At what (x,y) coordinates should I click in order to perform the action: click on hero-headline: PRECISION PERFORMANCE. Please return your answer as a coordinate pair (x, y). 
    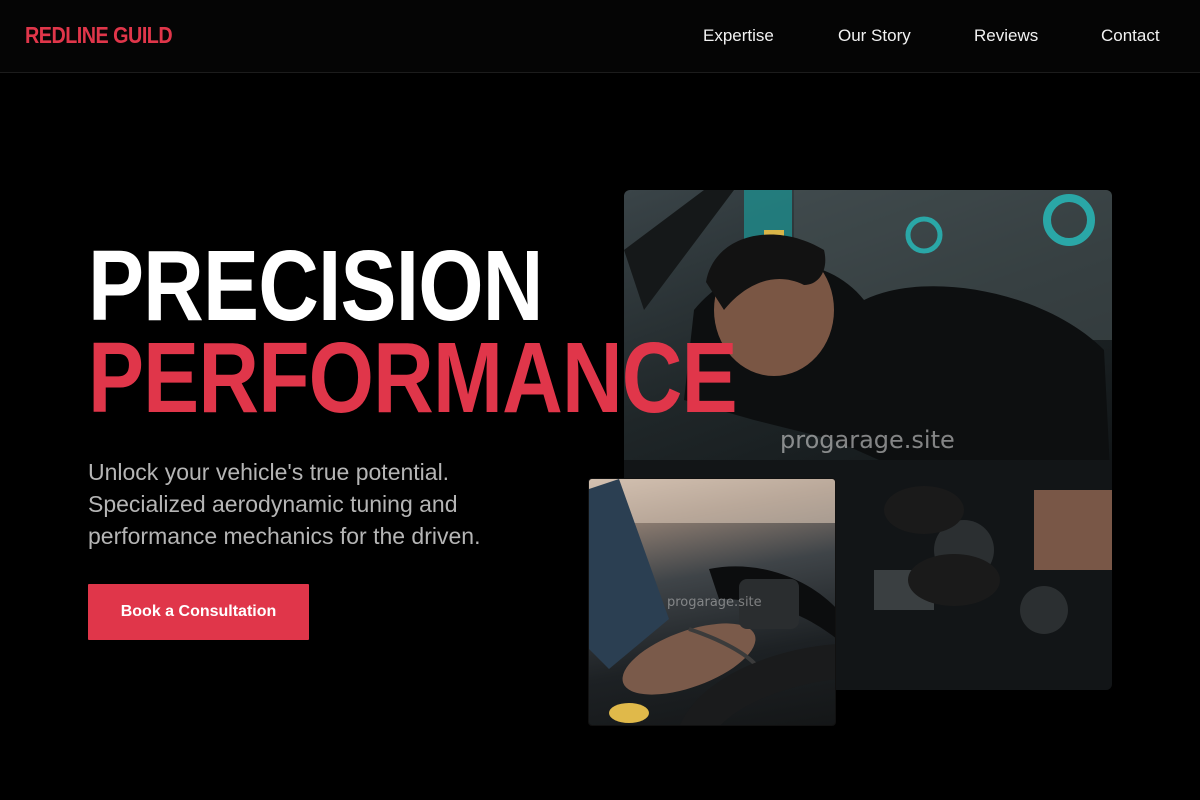
    Looking at the image, I should click on (413, 332).